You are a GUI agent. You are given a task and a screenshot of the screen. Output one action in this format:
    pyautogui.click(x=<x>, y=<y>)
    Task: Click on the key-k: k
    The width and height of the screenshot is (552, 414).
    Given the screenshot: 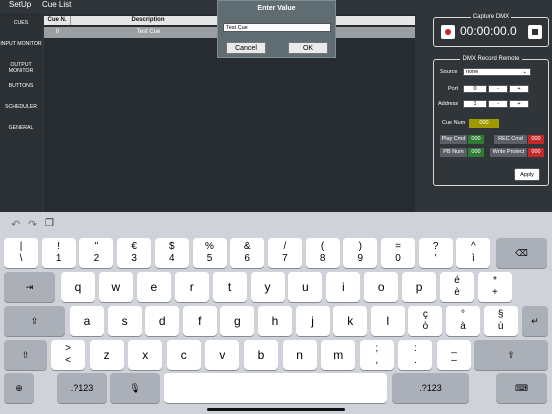 What is the action you would take?
    pyautogui.click(x=350, y=321)
    